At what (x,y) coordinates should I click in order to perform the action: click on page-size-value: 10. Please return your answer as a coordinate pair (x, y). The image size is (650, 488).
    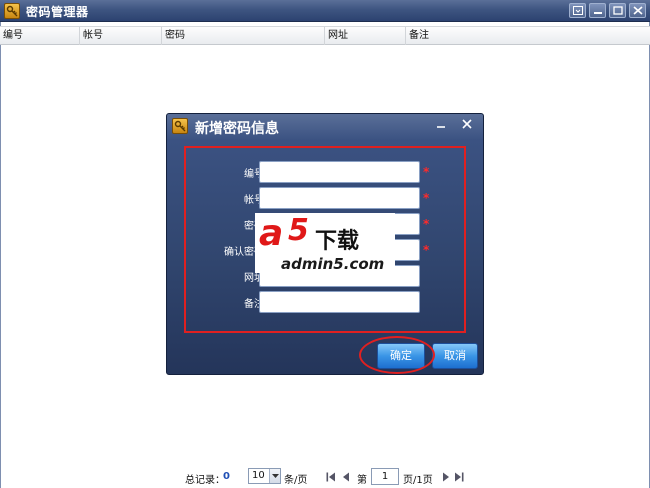
    Looking at the image, I should click on (258, 475).